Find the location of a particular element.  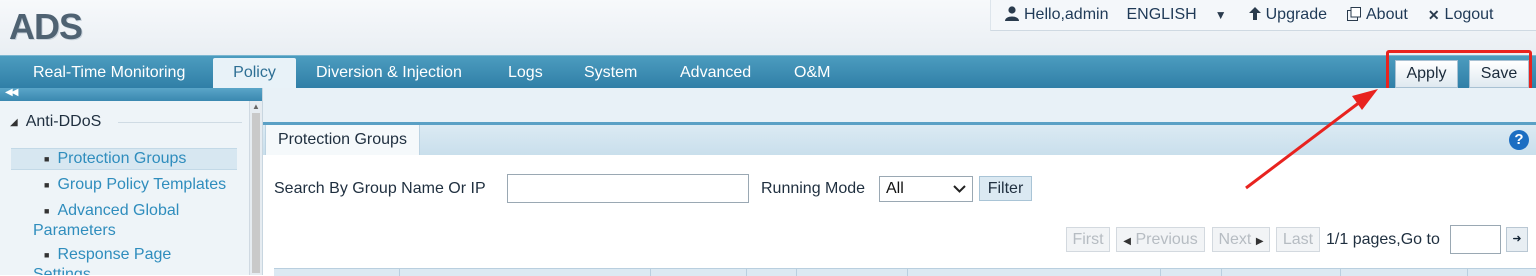

first-page-button: First is located at coordinates (1088, 239).